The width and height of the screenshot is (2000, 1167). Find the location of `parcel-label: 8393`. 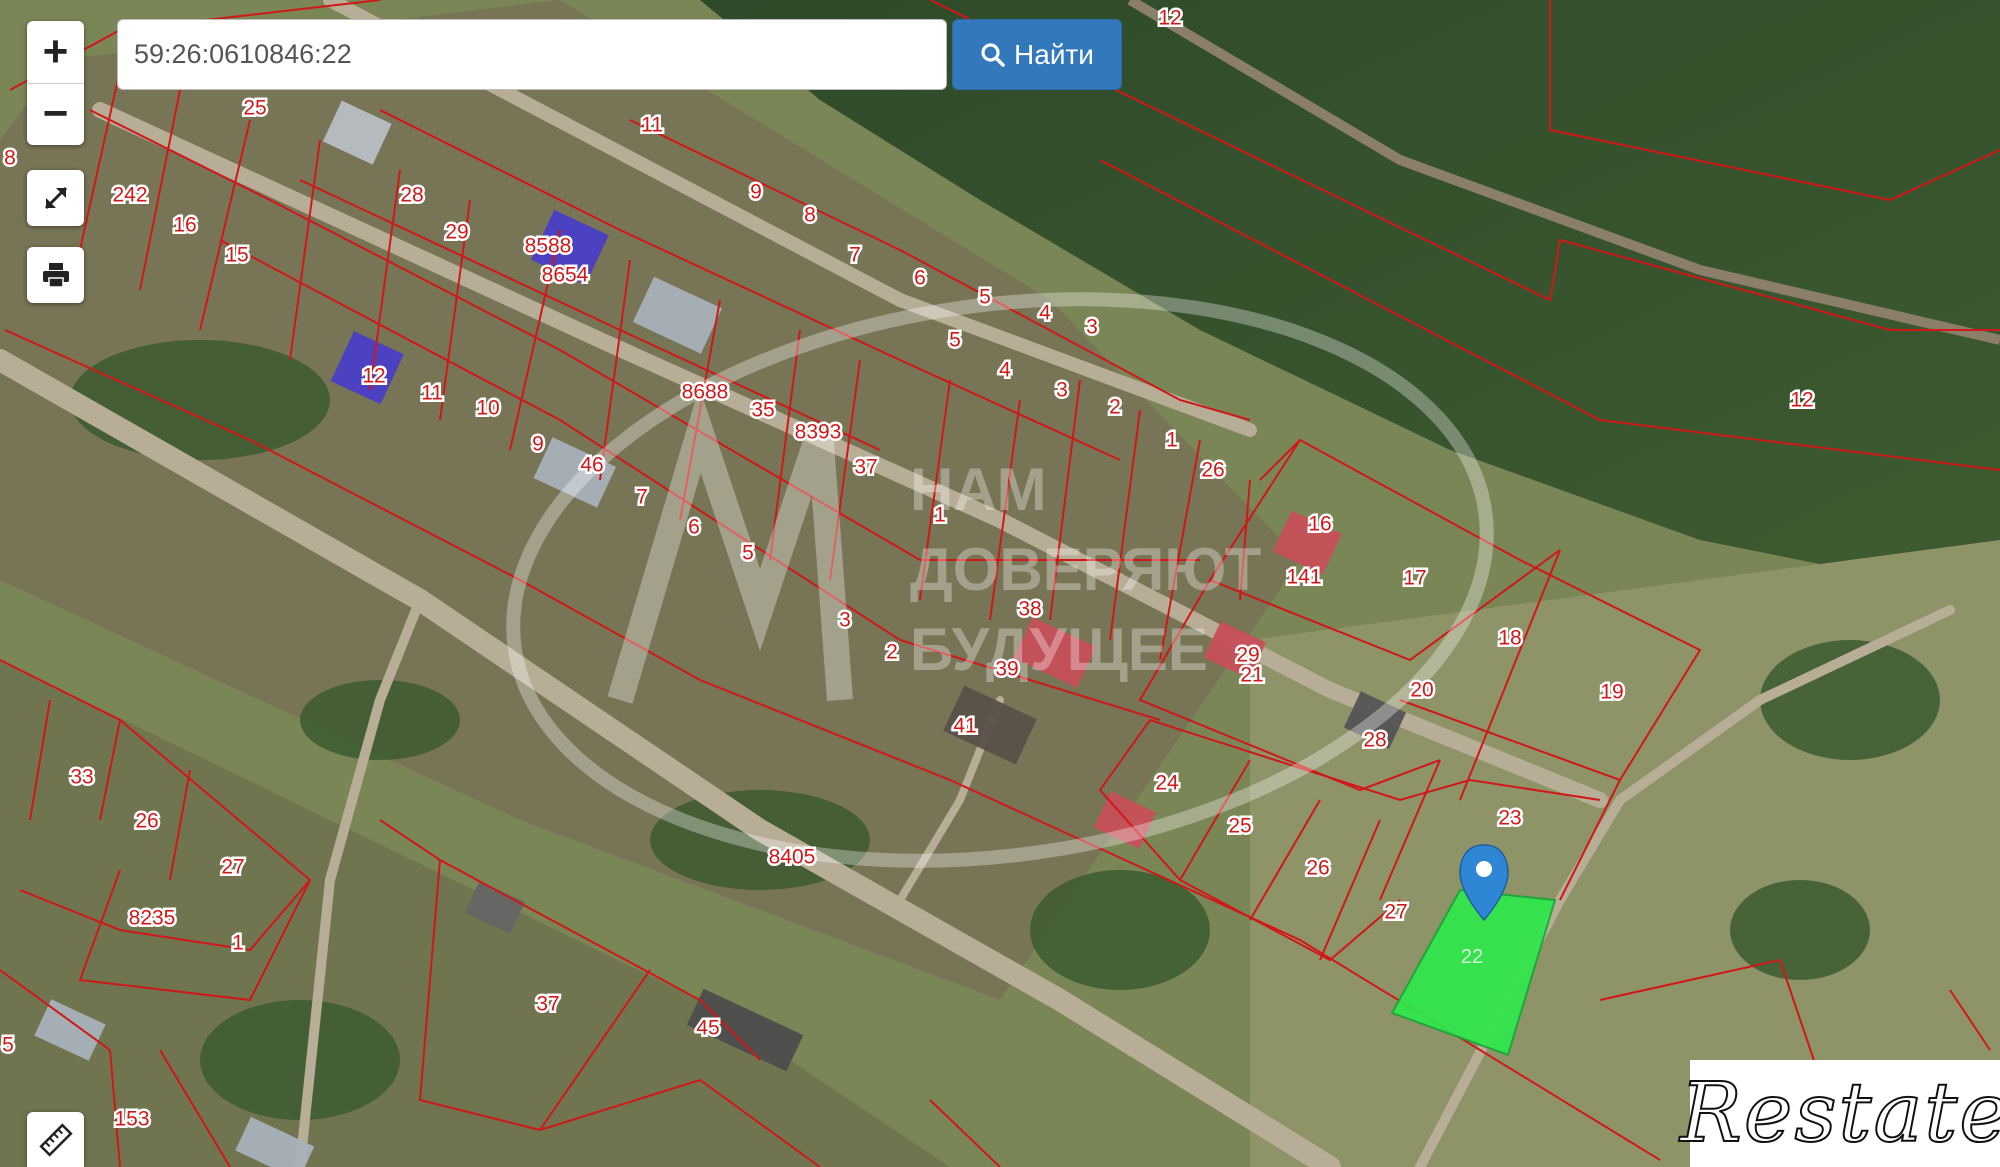

parcel-label: 8393 is located at coordinates (818, 432).